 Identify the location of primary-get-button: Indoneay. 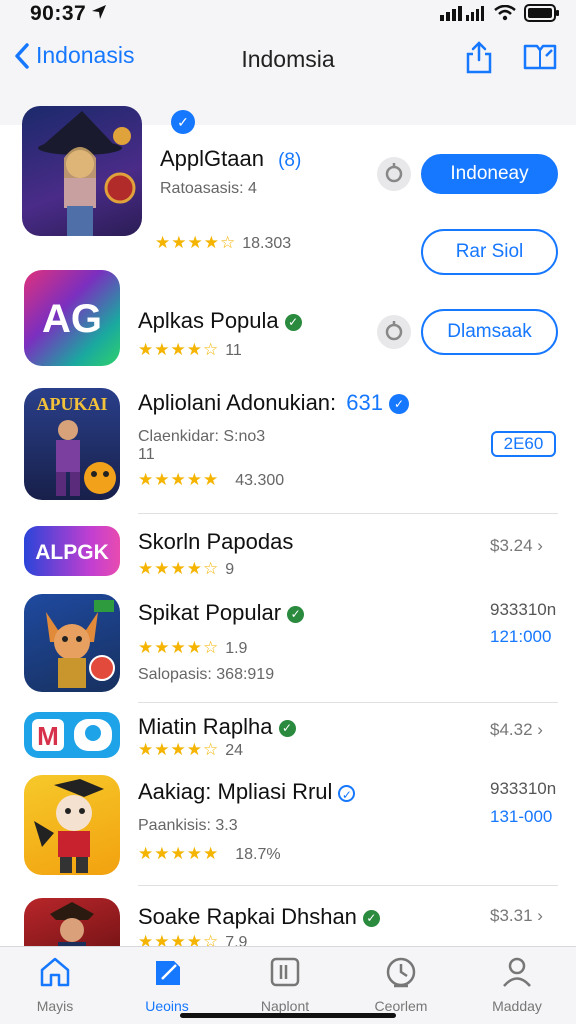
(489, 174).